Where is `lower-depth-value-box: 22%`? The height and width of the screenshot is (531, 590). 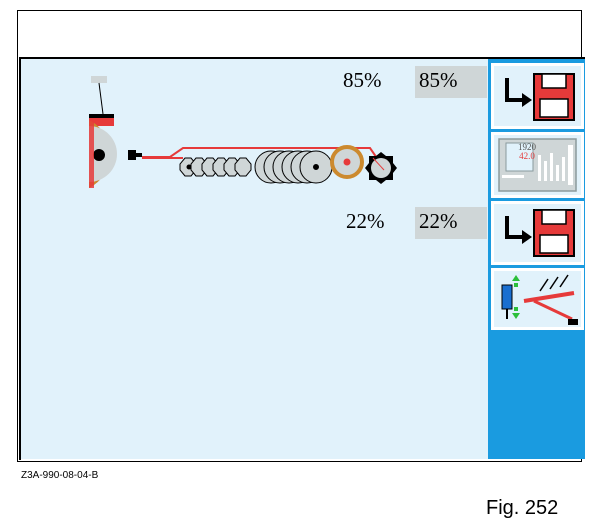
lower-depth-value-box: 22% is located at coordinates (451, 223).